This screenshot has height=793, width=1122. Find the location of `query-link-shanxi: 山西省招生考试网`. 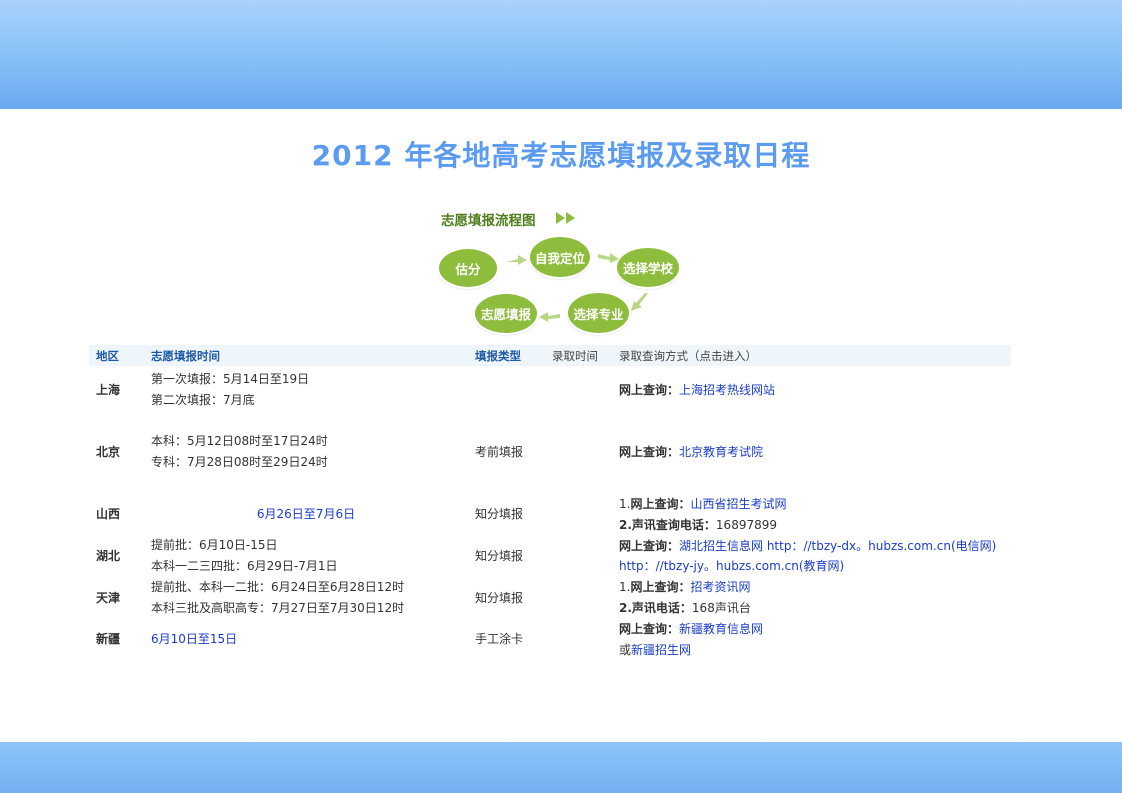

query-link-shanxi: 山西省招生考试网 is located at coordinates (738, 504).